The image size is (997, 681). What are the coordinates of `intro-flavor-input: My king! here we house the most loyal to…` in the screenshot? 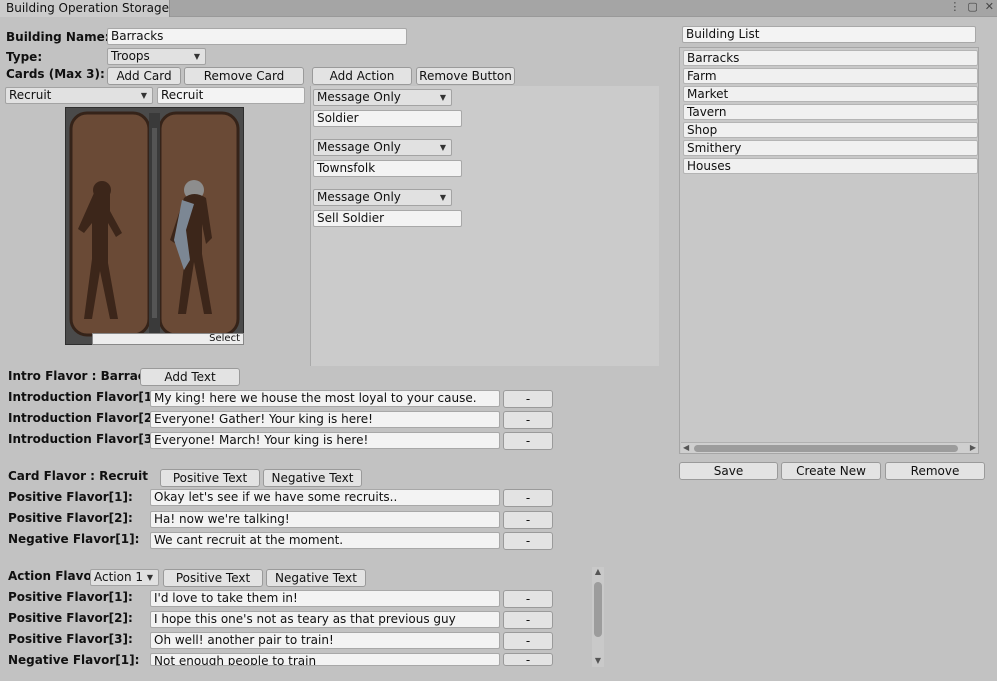 It's located at (325, 398).